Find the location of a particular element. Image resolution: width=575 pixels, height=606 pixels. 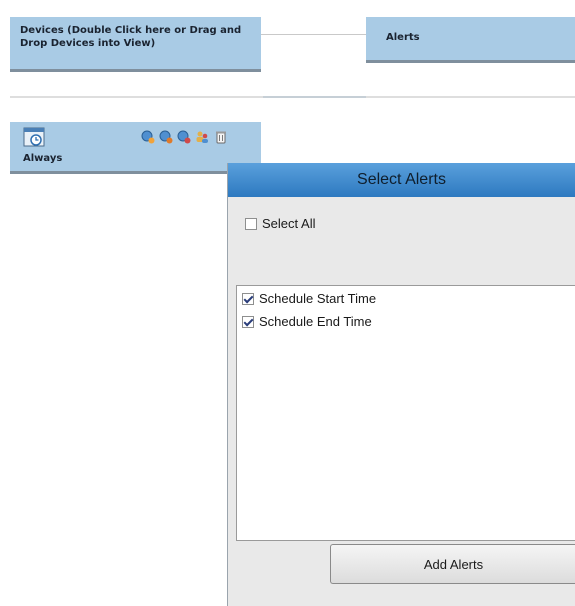

globe-remove-icon is located at coordinates (184, 137).